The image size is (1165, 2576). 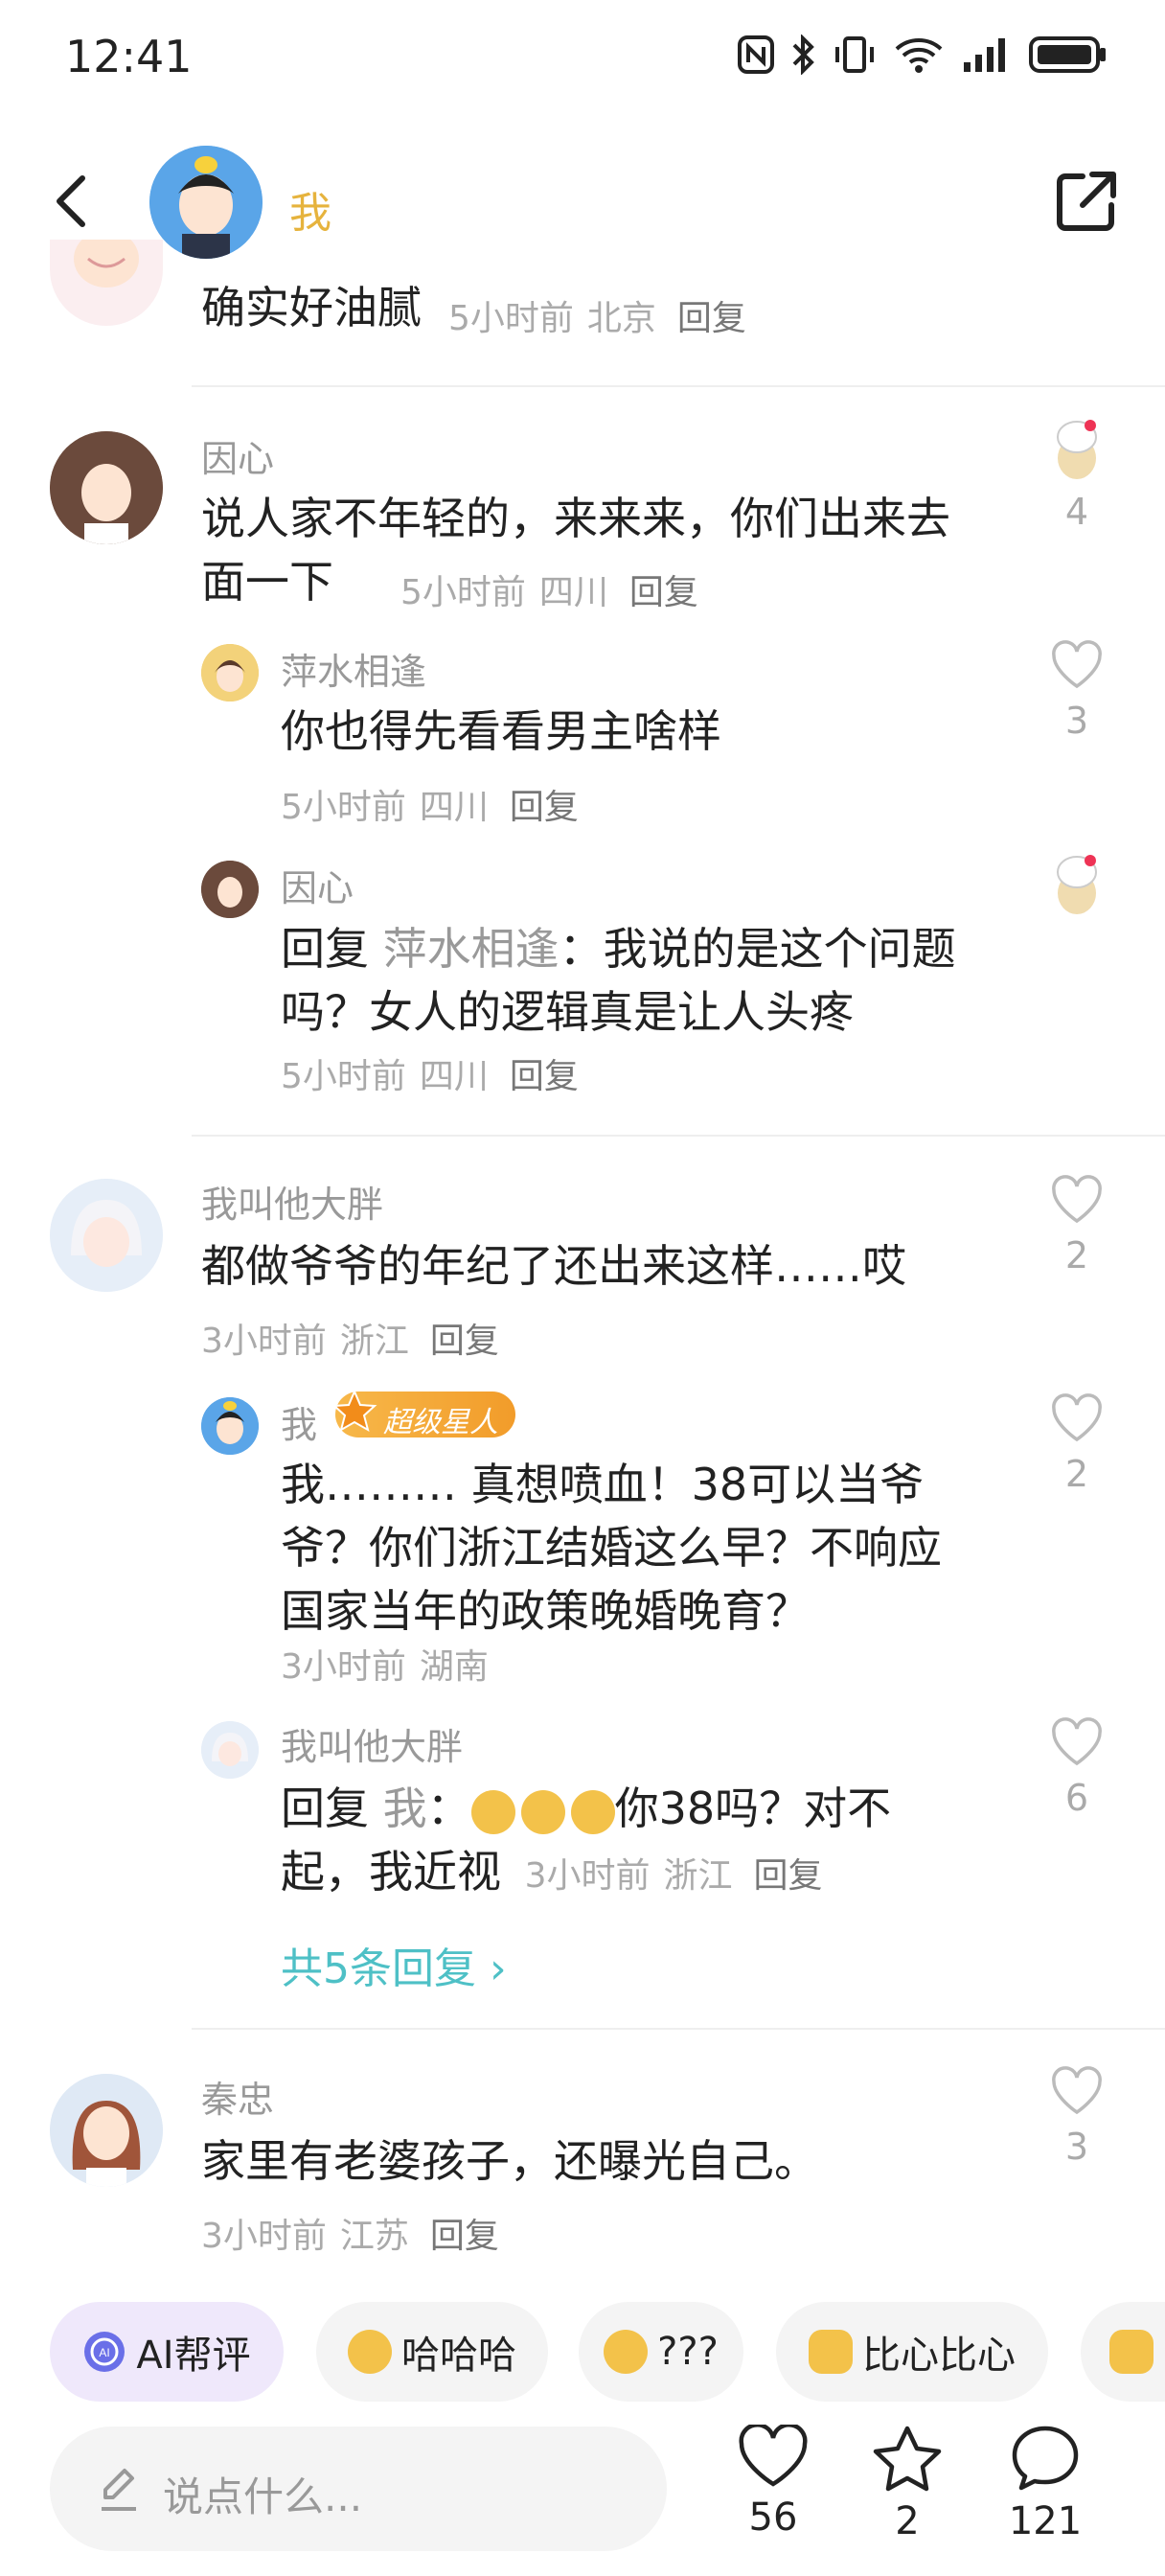 I want to click on reply-author: 萍水相逢, so click(x=354, y=668).